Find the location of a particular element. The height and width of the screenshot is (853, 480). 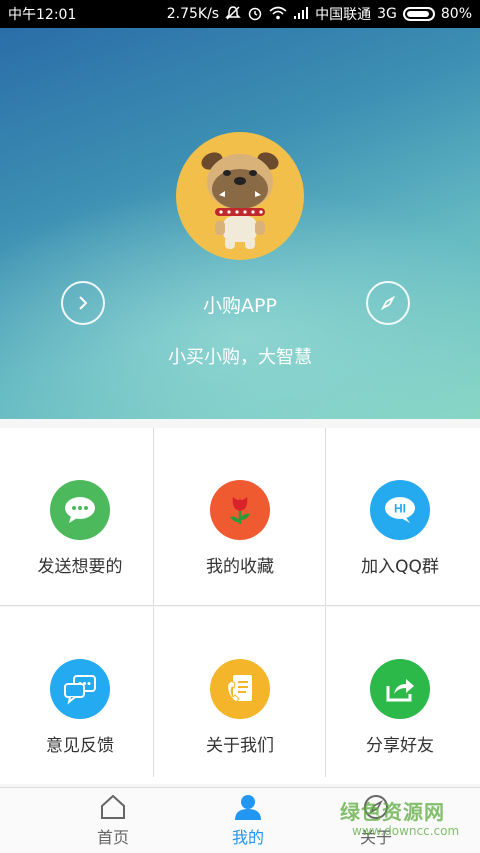

grid-item-send-want: 发送想要的 is located at coordinates (80, 516).